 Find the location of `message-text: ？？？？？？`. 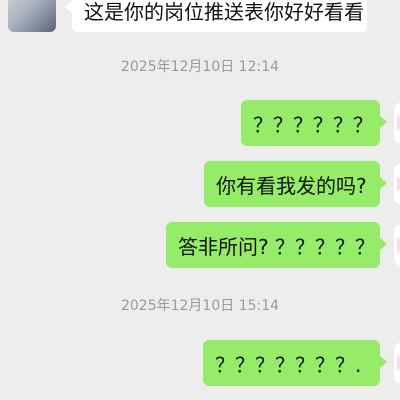

message-text: ？？？？？？ is located at coordinates (313, 124).